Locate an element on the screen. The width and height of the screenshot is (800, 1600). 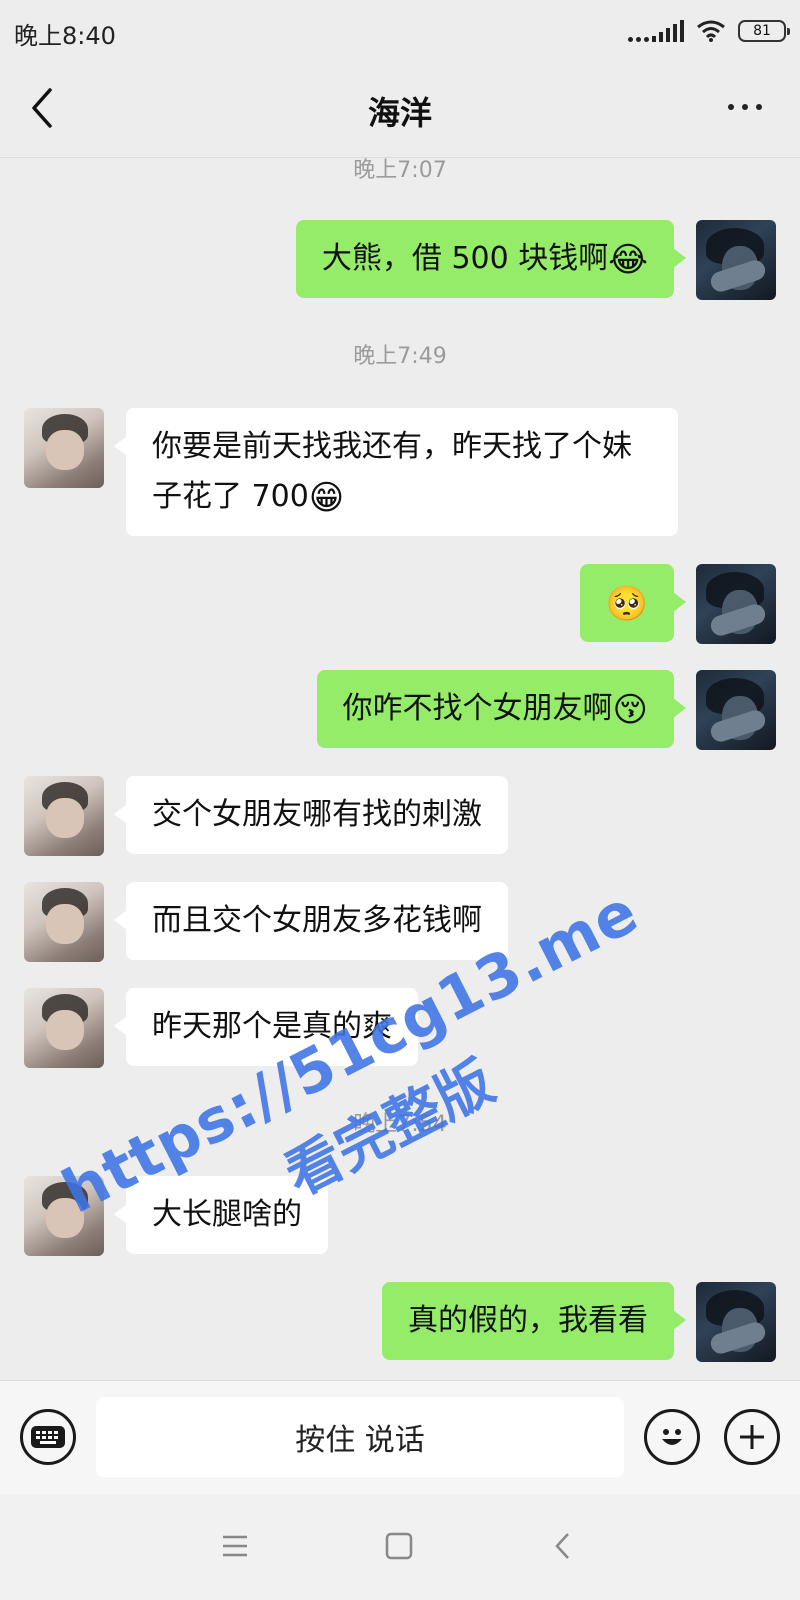
chat-title: 海洋 is located at coordinates (399, 113).